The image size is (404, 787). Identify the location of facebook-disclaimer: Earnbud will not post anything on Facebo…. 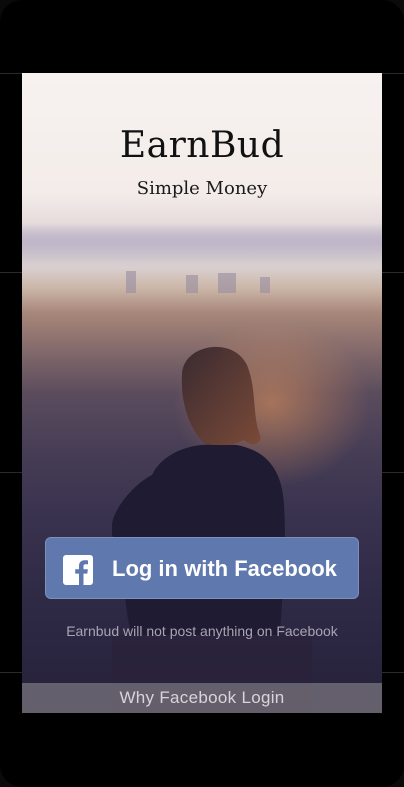
(202, 631).